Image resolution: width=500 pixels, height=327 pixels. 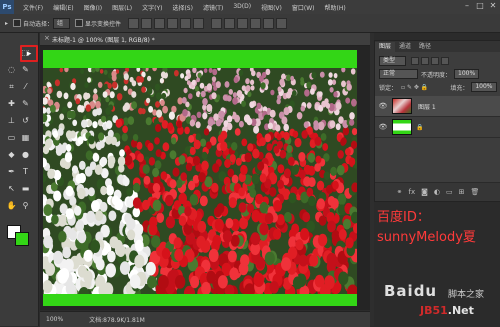 What do you see at coordinates (98, 23) in the screenshot?
I see `show-transform-option: 显示变换控件` at bounding box center [98, 23].